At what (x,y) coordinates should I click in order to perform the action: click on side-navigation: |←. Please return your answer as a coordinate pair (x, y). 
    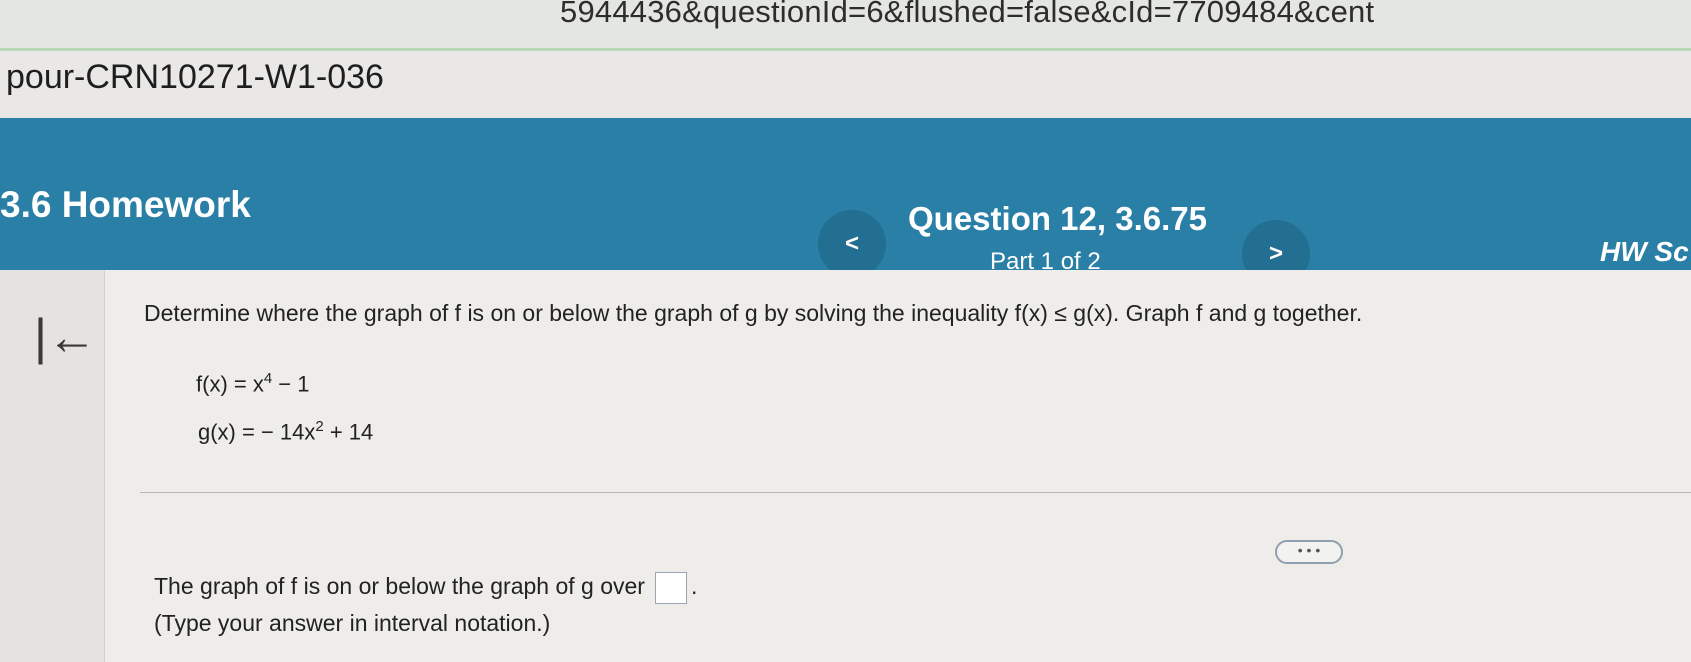
    Looking at the image, I should click on (52, 466).